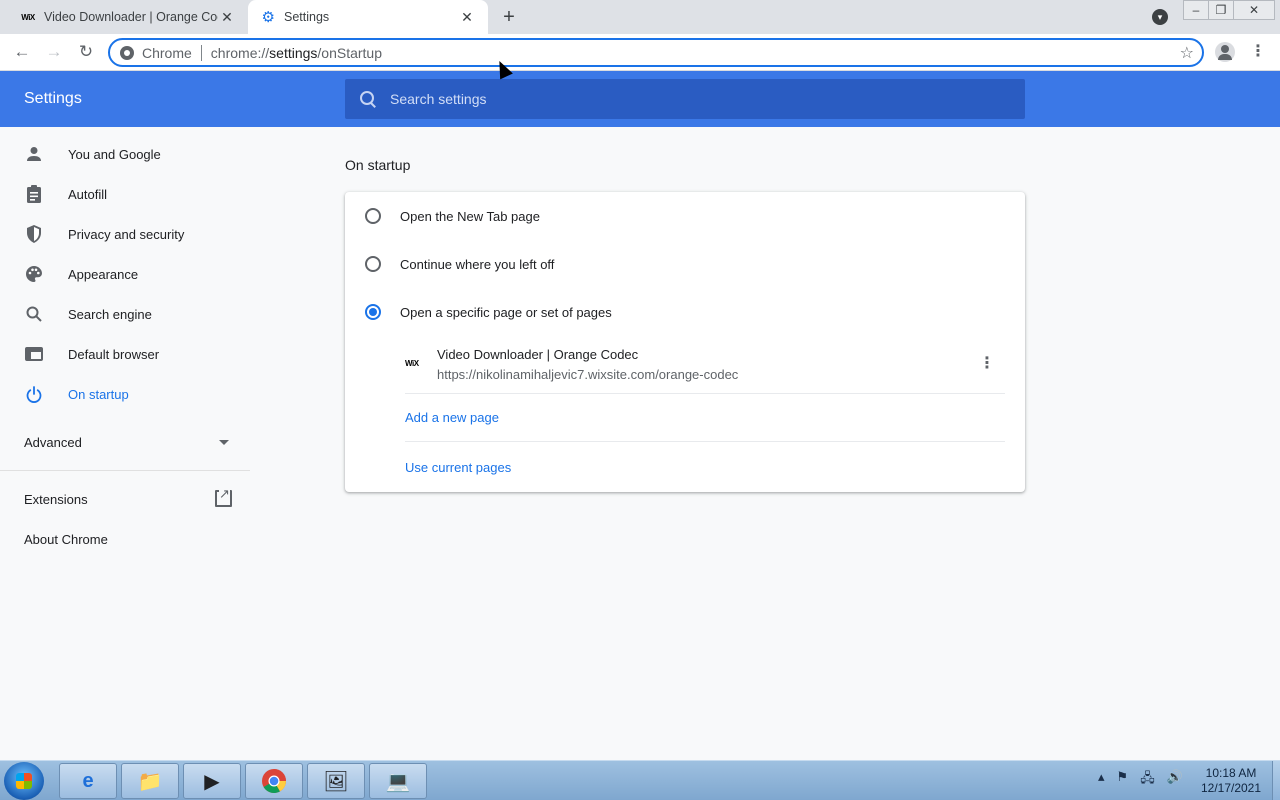  What do you see at coordinates (34, 354) in the screenshot?
I see `browser-window-icon` at bounding box center [34, 354].